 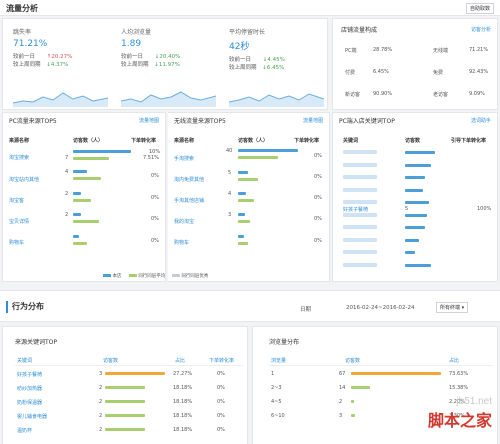 What do you see at coordinates (479, 8) in the screenshot?
I see `self-service-button: 自助取数` at bounding box center [479, 8].